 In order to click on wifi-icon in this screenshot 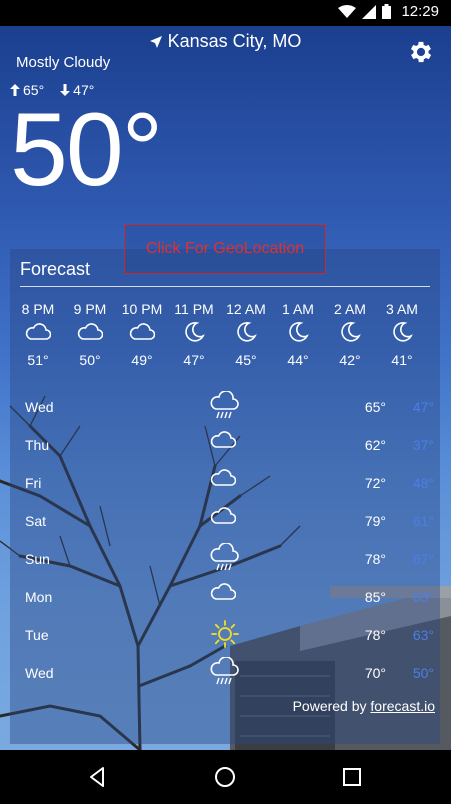, I will do `click(347, 11)`.